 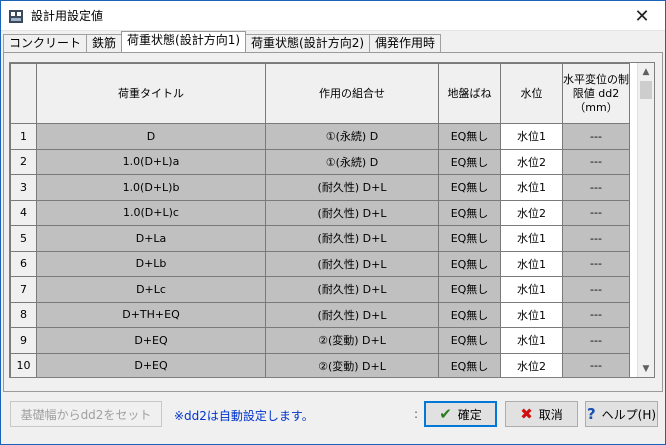 I want to click on help-question-icon: ?, so click(x=591, y=414).